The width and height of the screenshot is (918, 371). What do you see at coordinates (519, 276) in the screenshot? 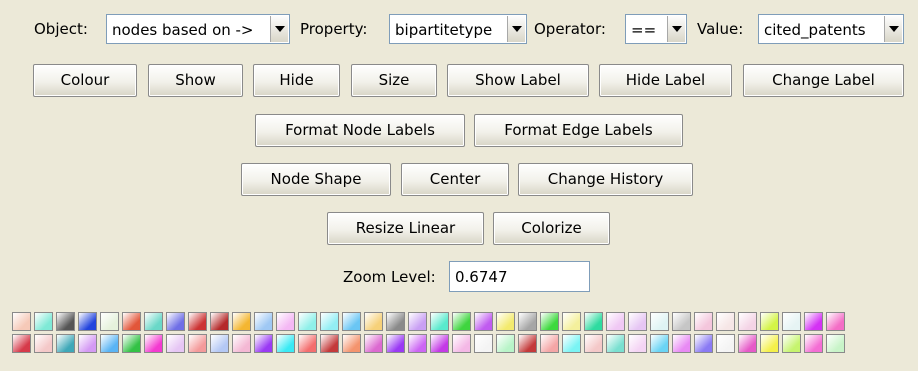
I see `zoom-level-field: 0.6747` at bounding box center [519, 276].